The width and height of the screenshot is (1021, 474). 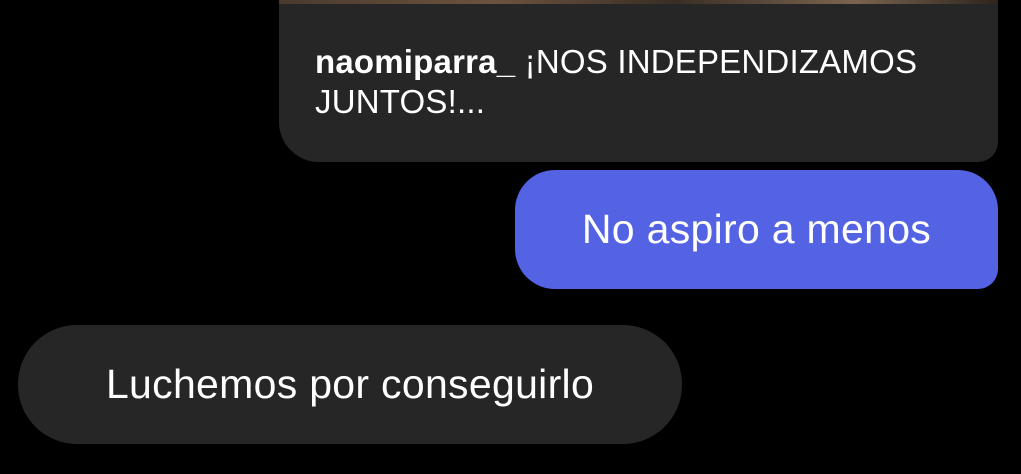 I want to click on received-message-text: Luchemos por conseguirlo, so click(x=350, y=384).